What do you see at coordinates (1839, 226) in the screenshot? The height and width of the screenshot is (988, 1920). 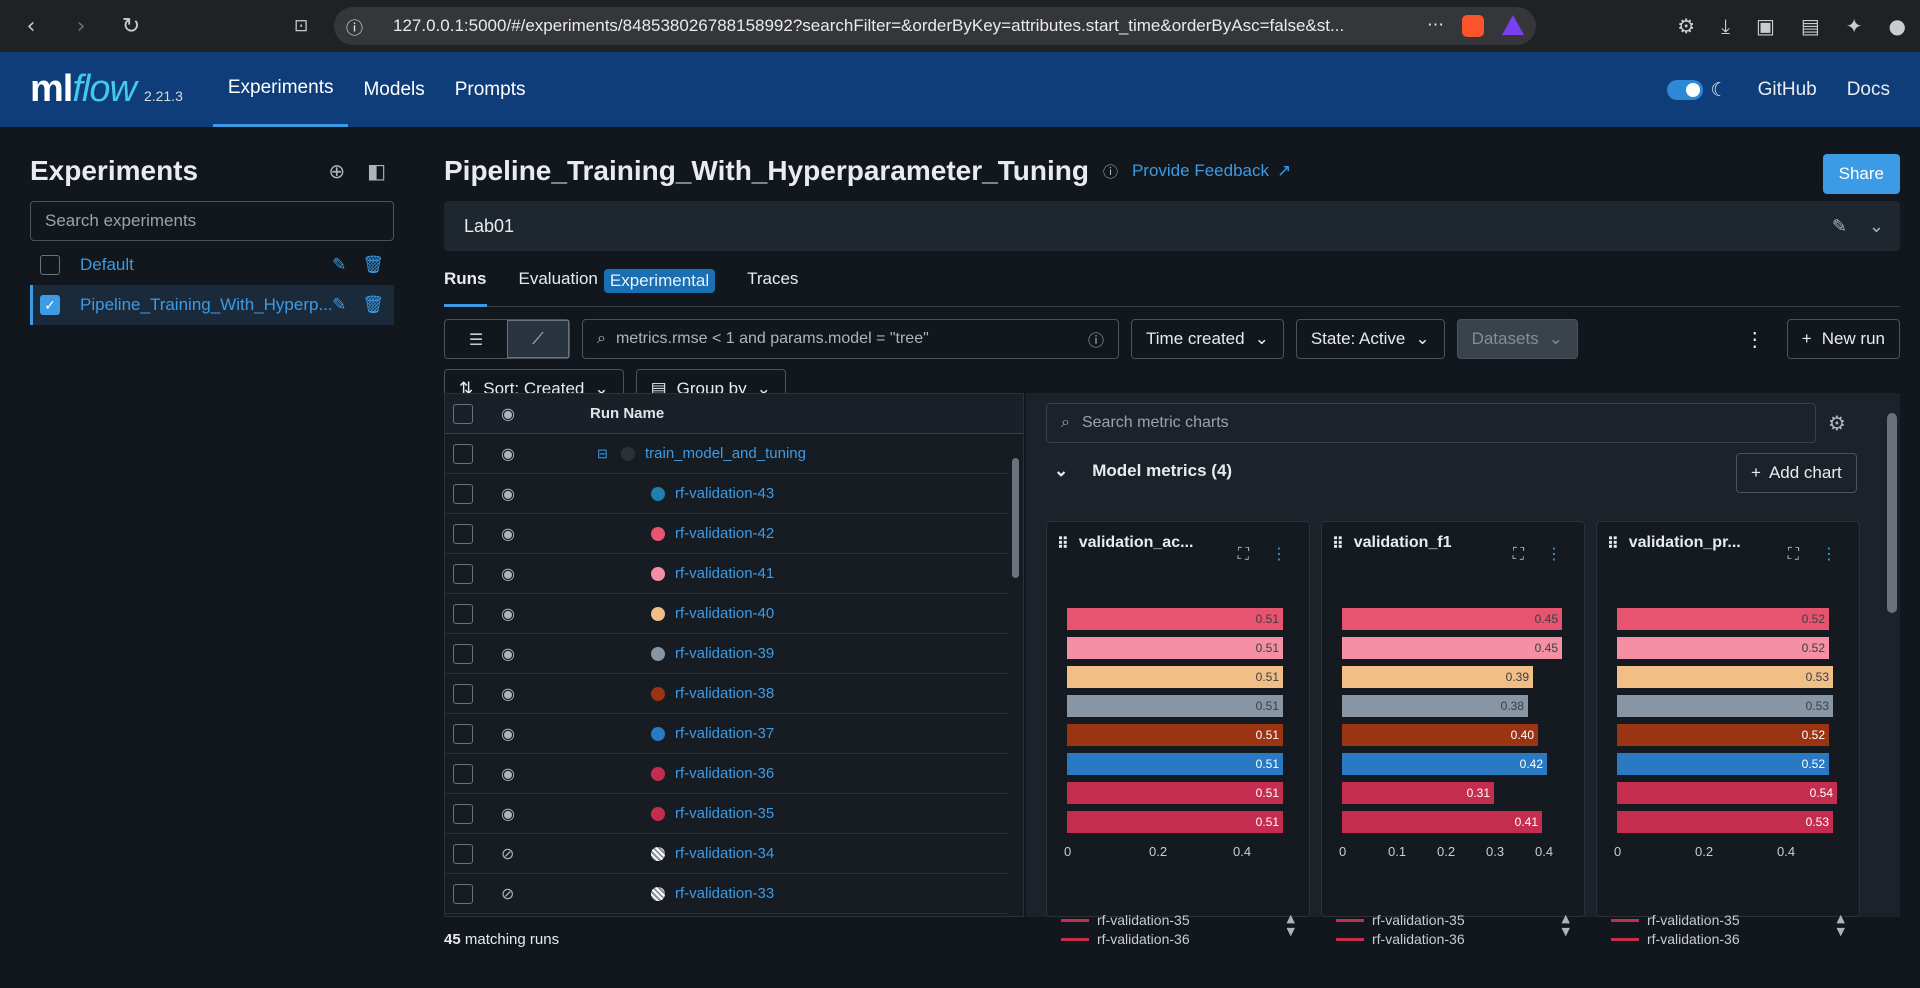 I see `edit-description-icon: ✎` at bounding box center [1839, 226].